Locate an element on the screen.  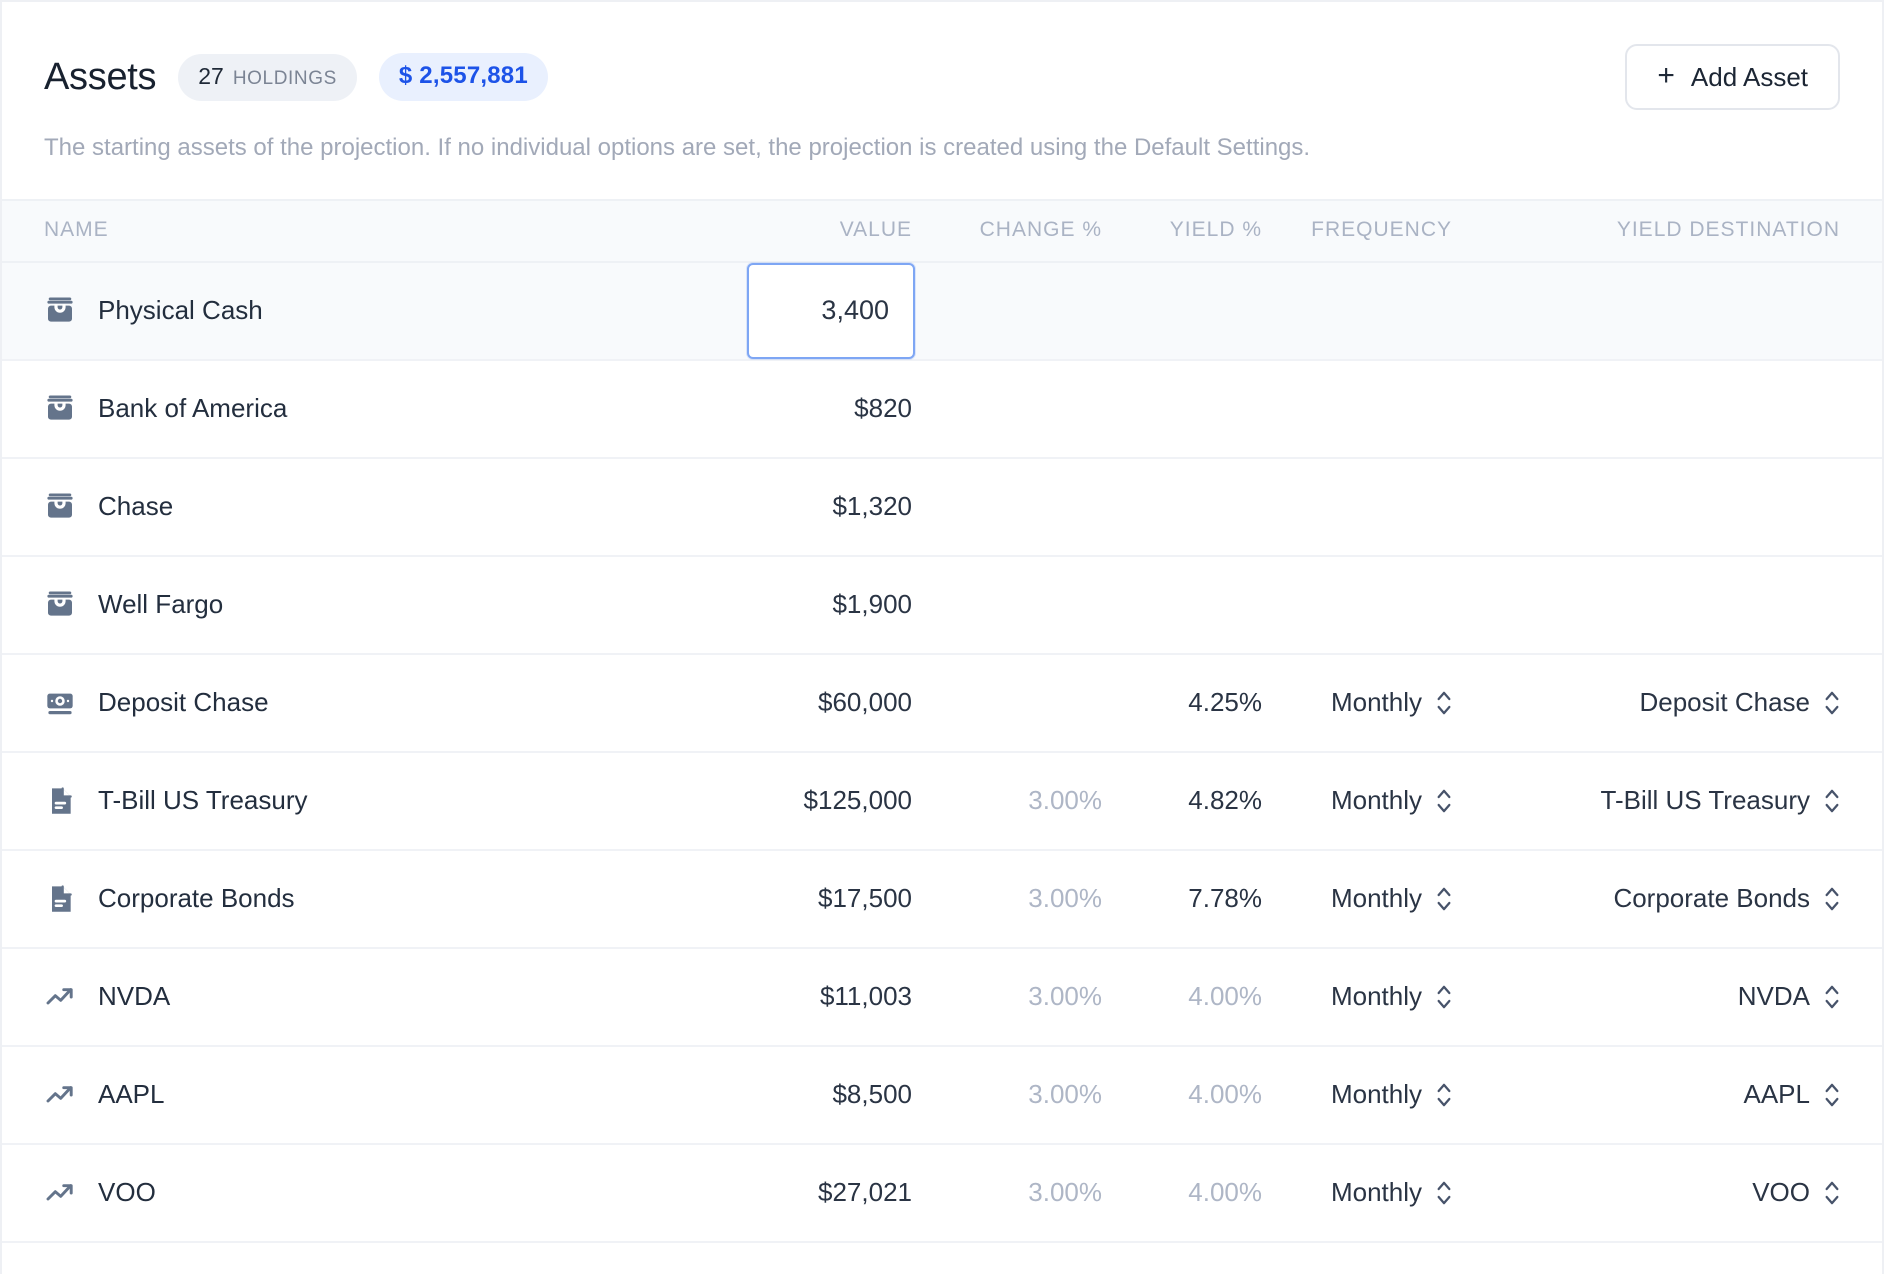
asset-value-text: $1,900 is located at coordinates (872, 604).